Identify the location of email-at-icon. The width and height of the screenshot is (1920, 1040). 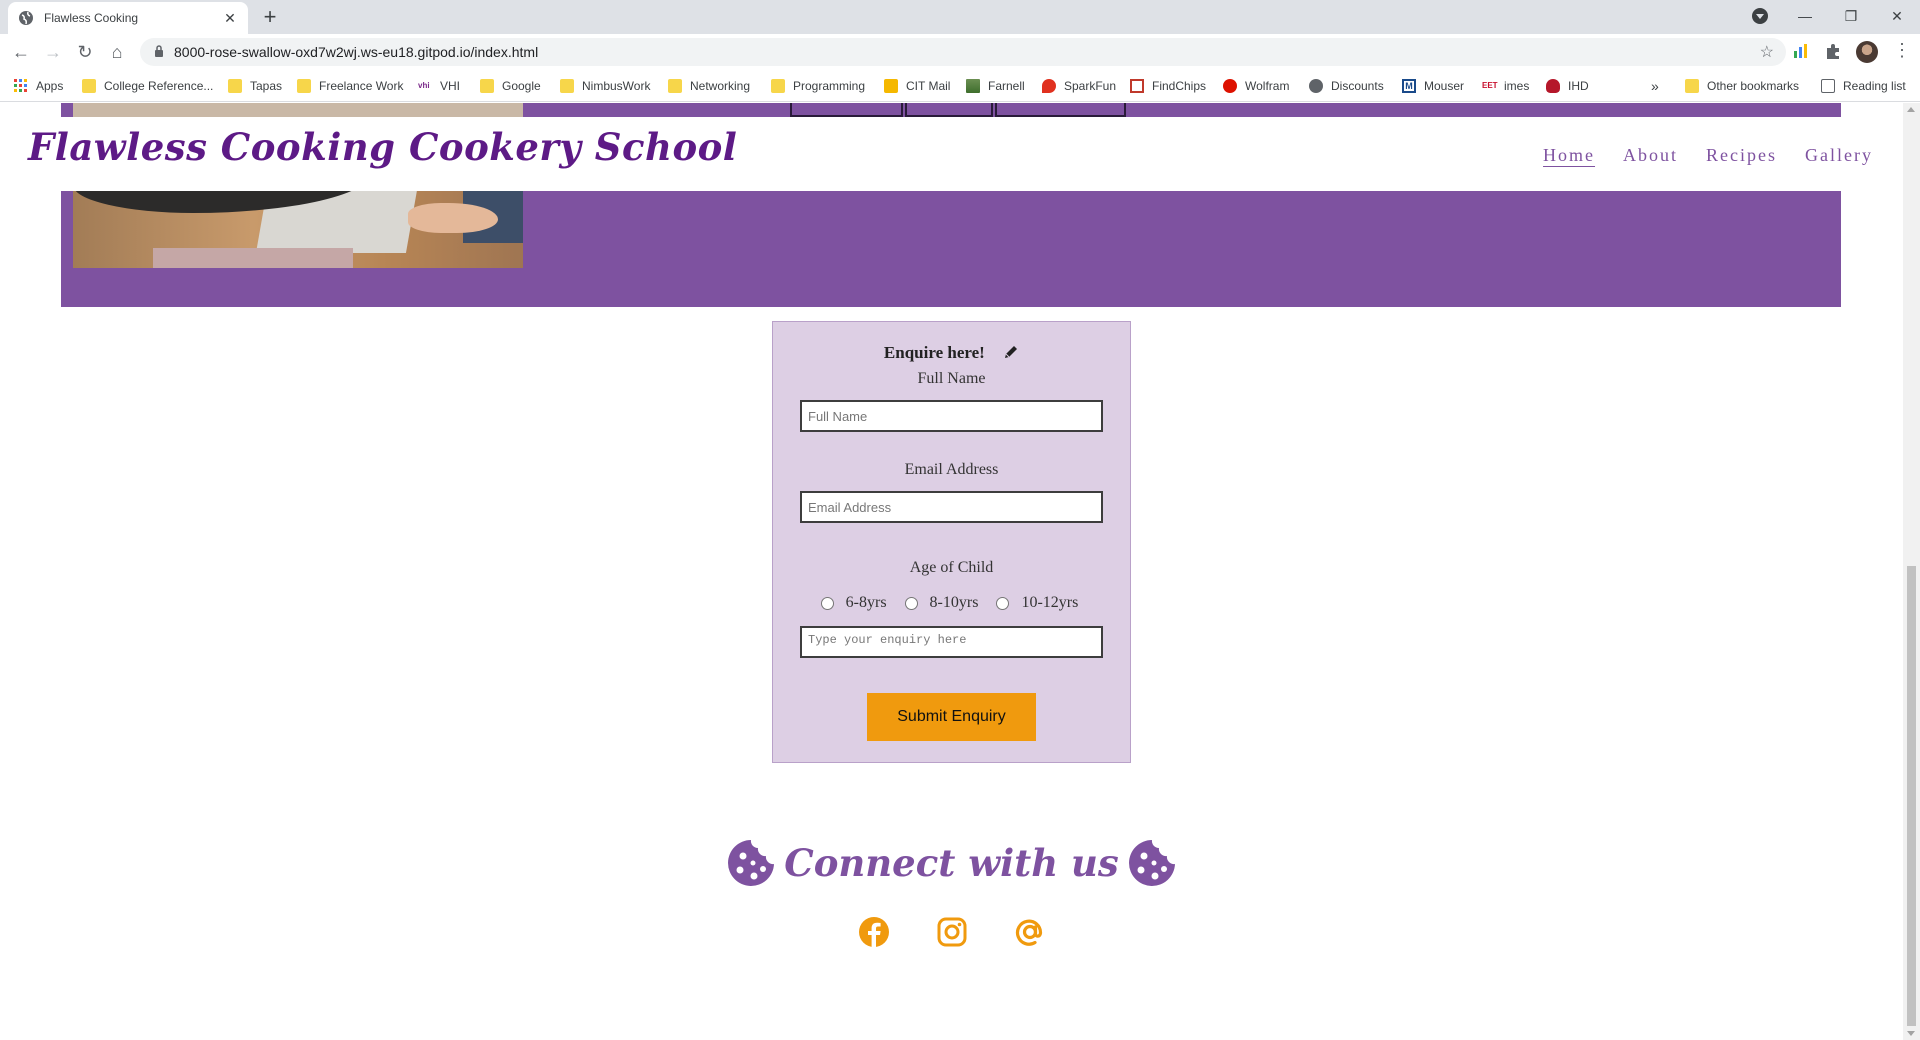
(1030, 932).